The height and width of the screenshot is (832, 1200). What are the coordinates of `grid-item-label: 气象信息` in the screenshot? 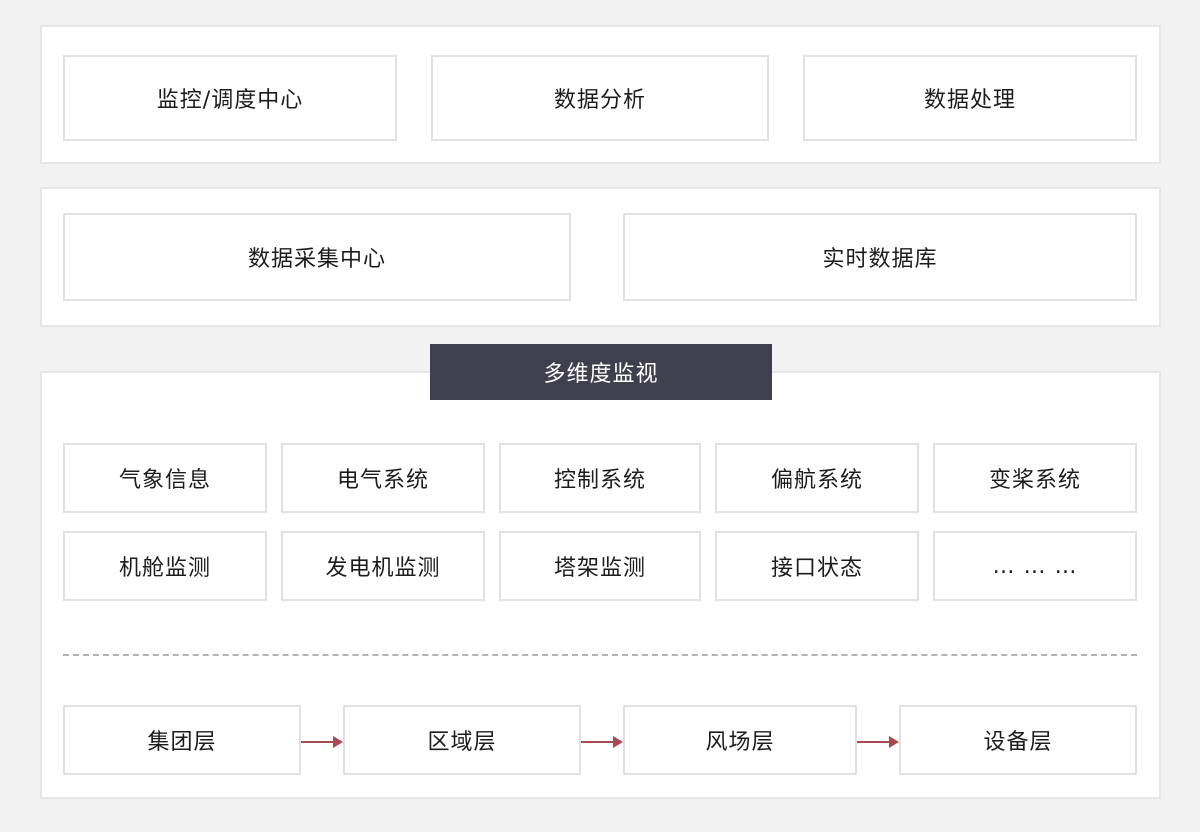 It's located at (164, 480).